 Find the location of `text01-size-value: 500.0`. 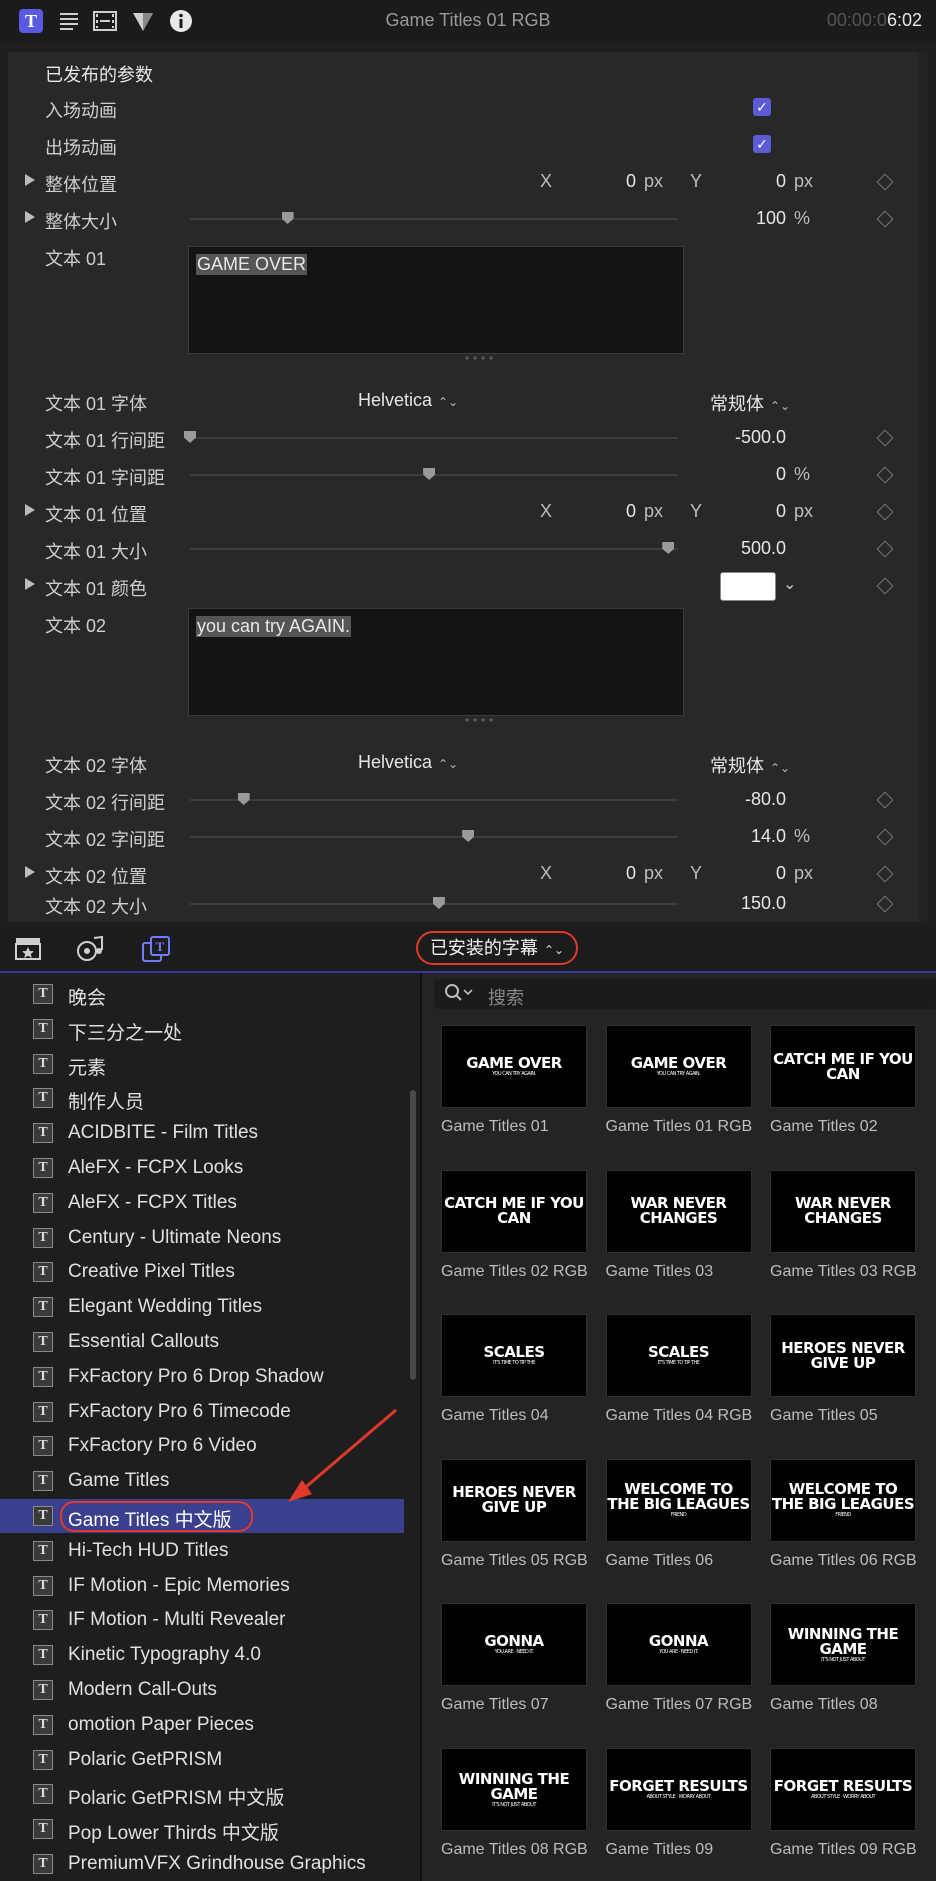

text01-size-value: 500.0 is located at coordinates (742, 548).